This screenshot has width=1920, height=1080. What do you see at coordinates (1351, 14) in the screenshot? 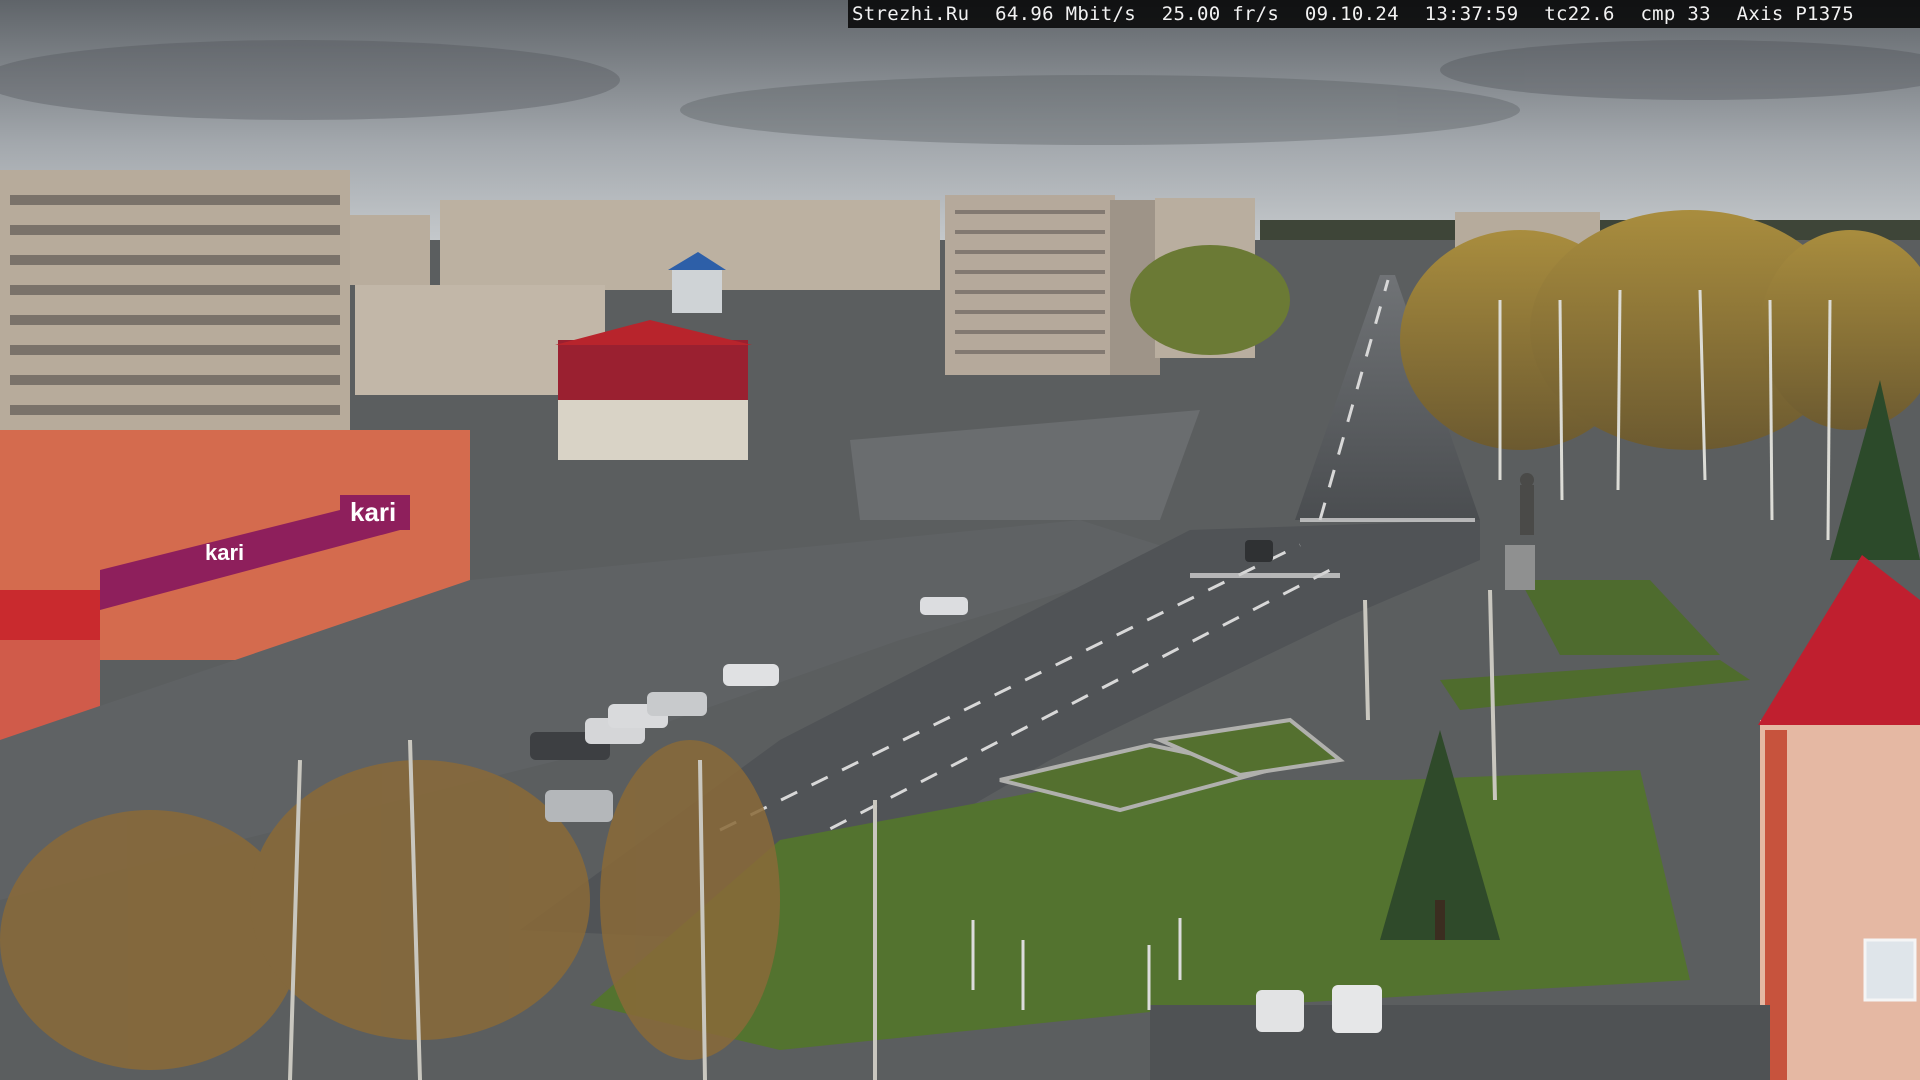
I see `osd-date: 09.10.24` at bounding box center [1351, 14].